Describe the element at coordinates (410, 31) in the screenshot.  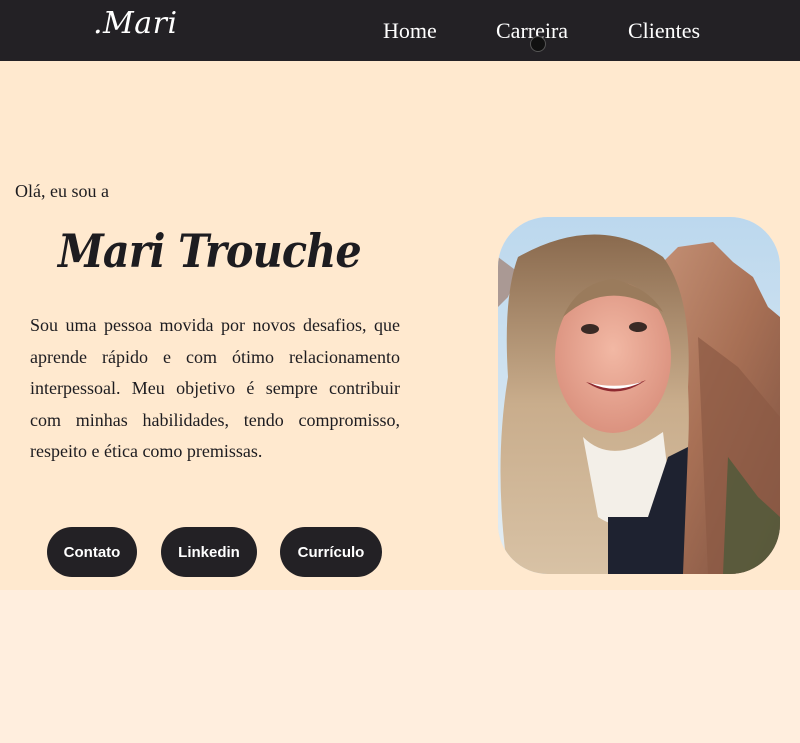
I see `nav-link-home: Home` at that location.